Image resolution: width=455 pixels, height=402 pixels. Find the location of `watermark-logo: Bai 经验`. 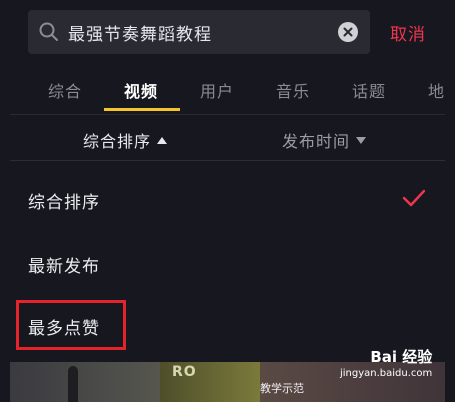

watermark-logo: Bai 经验 is located at coordinates (401, 357).